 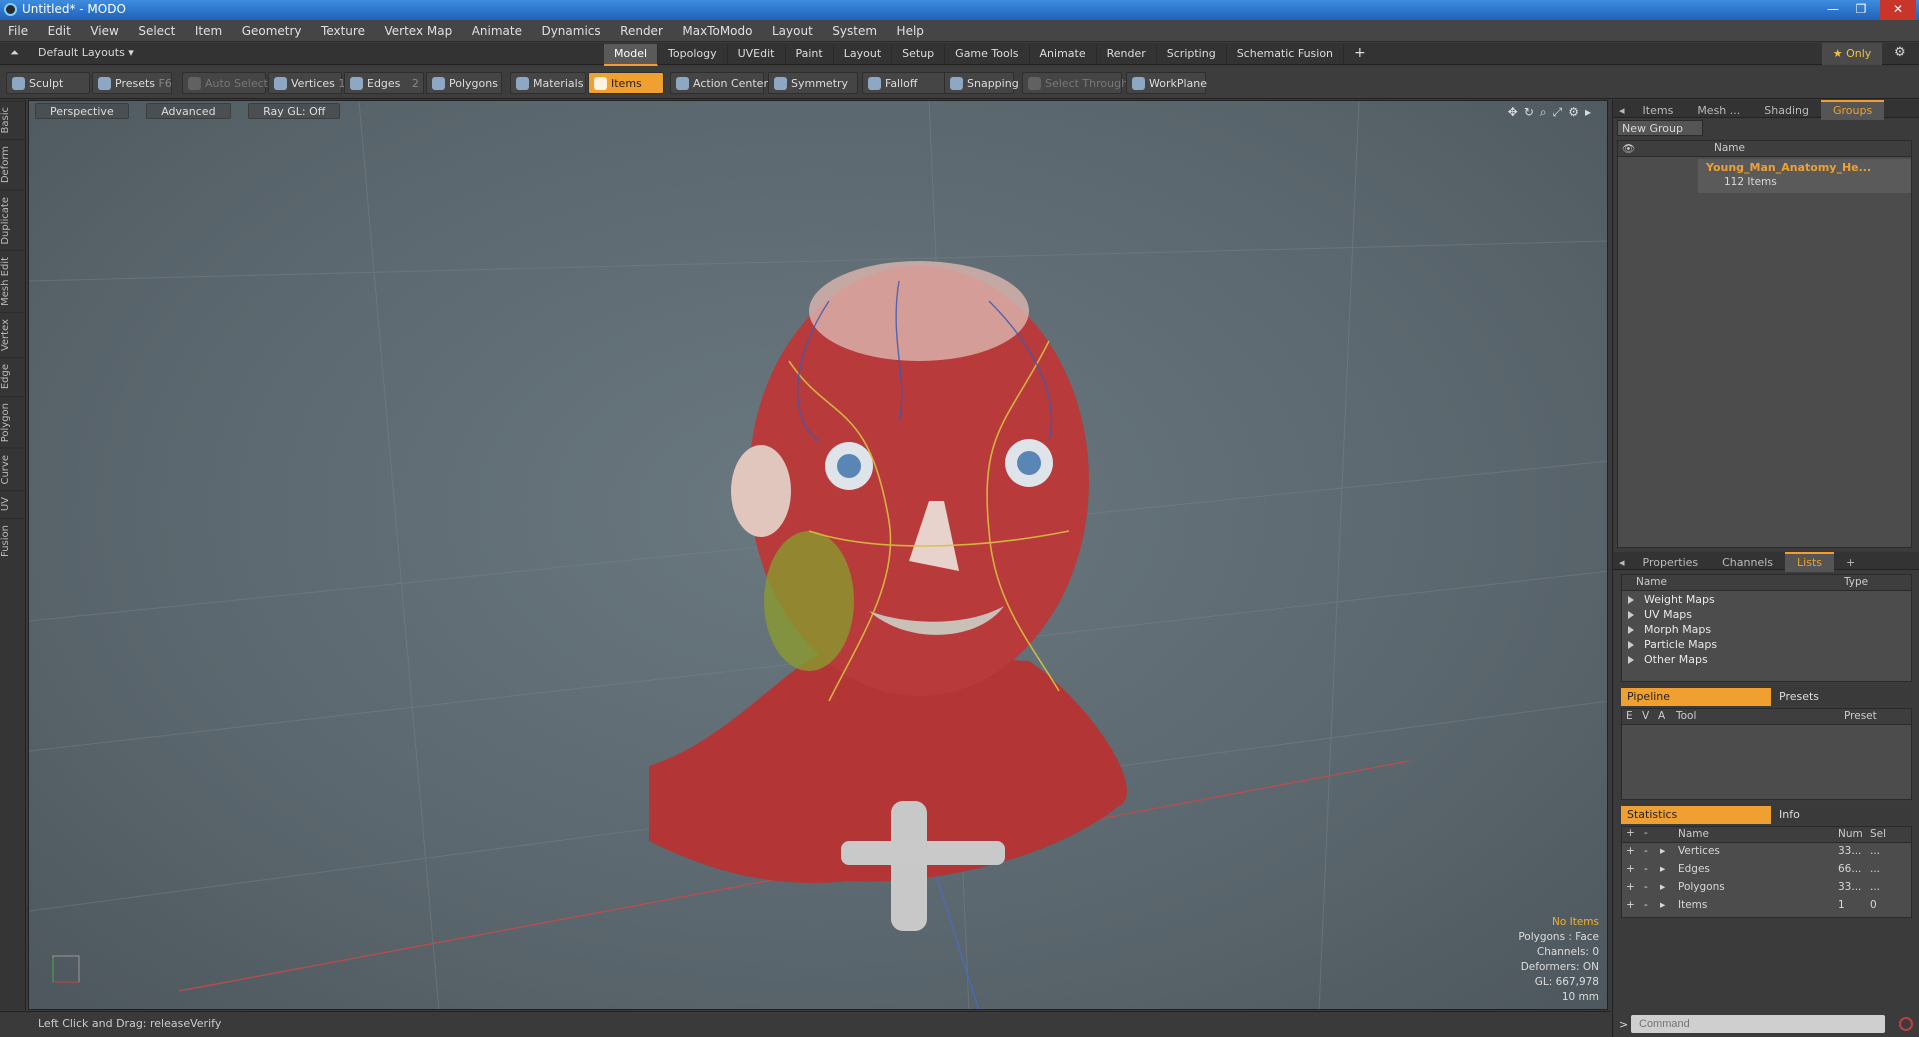 I want to click on raygl-toggle: Ray GL: Off, so click(x=294, y=111).